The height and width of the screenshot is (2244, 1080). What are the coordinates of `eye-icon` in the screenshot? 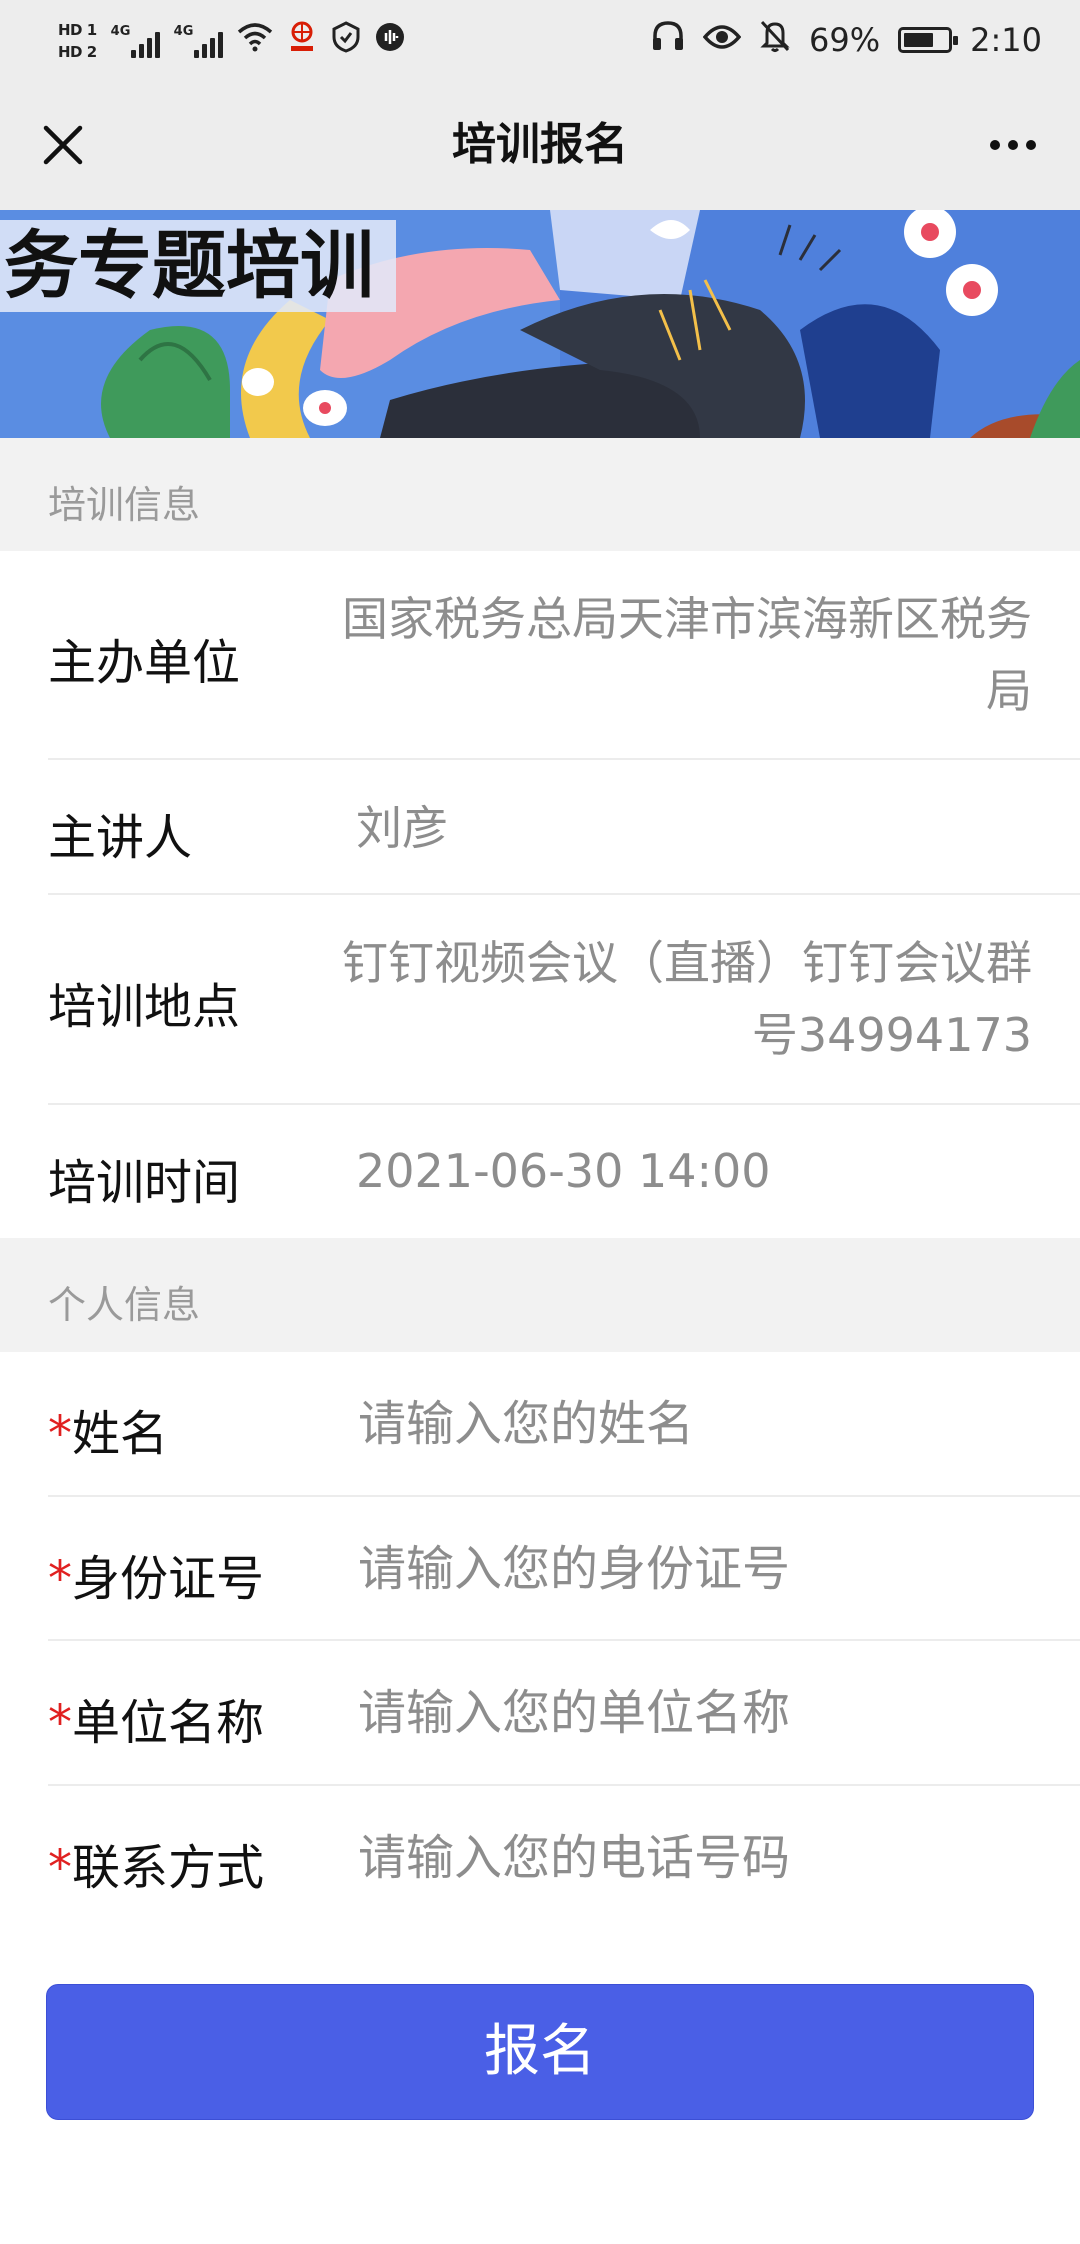 It's located at (722, 40).